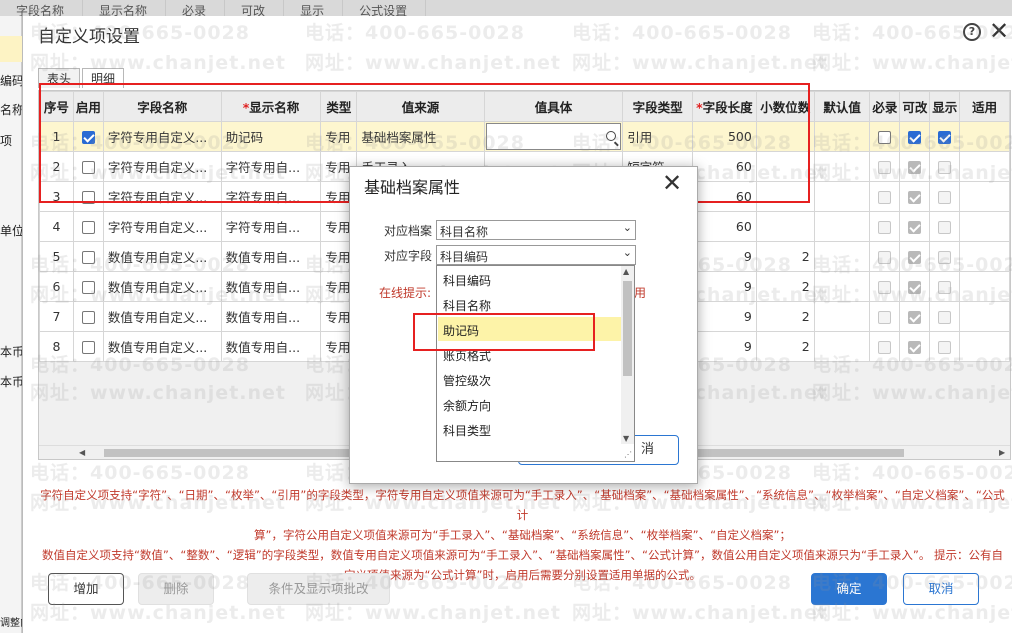 The width and height of the screenshot is (1012, 633). Describe the element at coordinates (420, 106) in the screenshot. I see `col-value-source: 值来源` at that location.